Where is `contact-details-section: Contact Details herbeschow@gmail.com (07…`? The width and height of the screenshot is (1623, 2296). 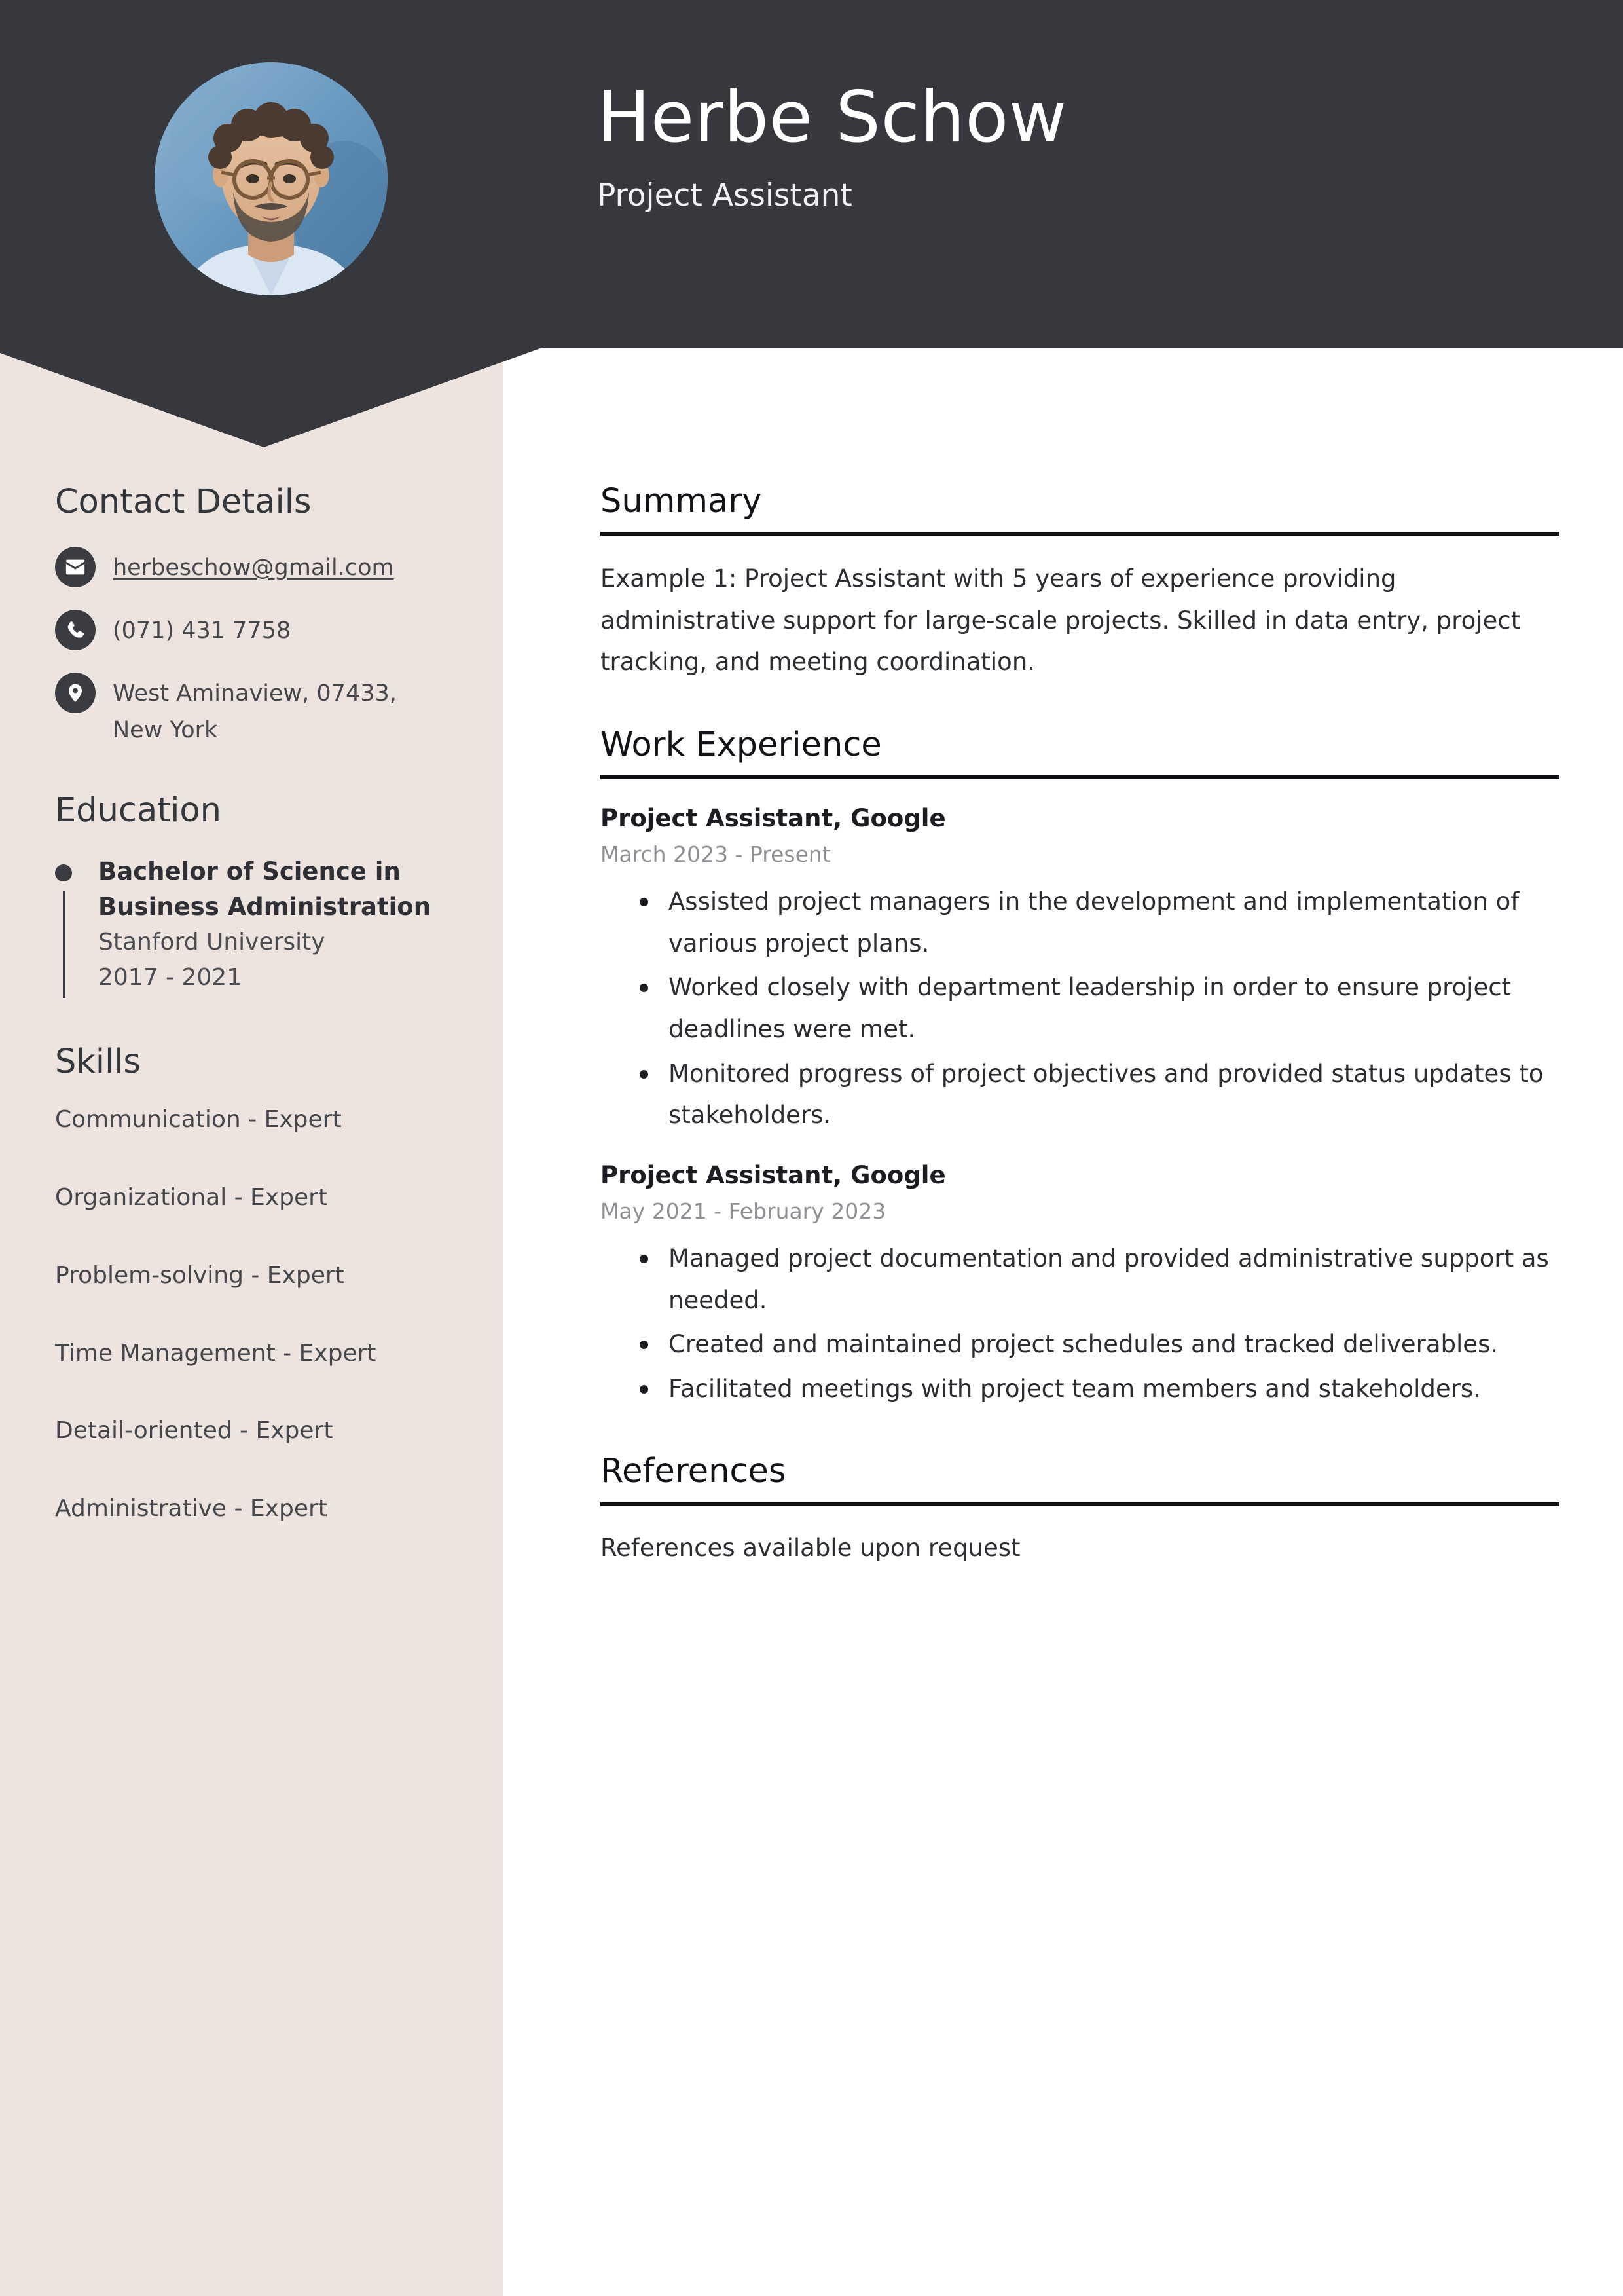
contact-details-section: Contact Details herbeschow@gmail.com (07… is located at coordinates (252, 615).